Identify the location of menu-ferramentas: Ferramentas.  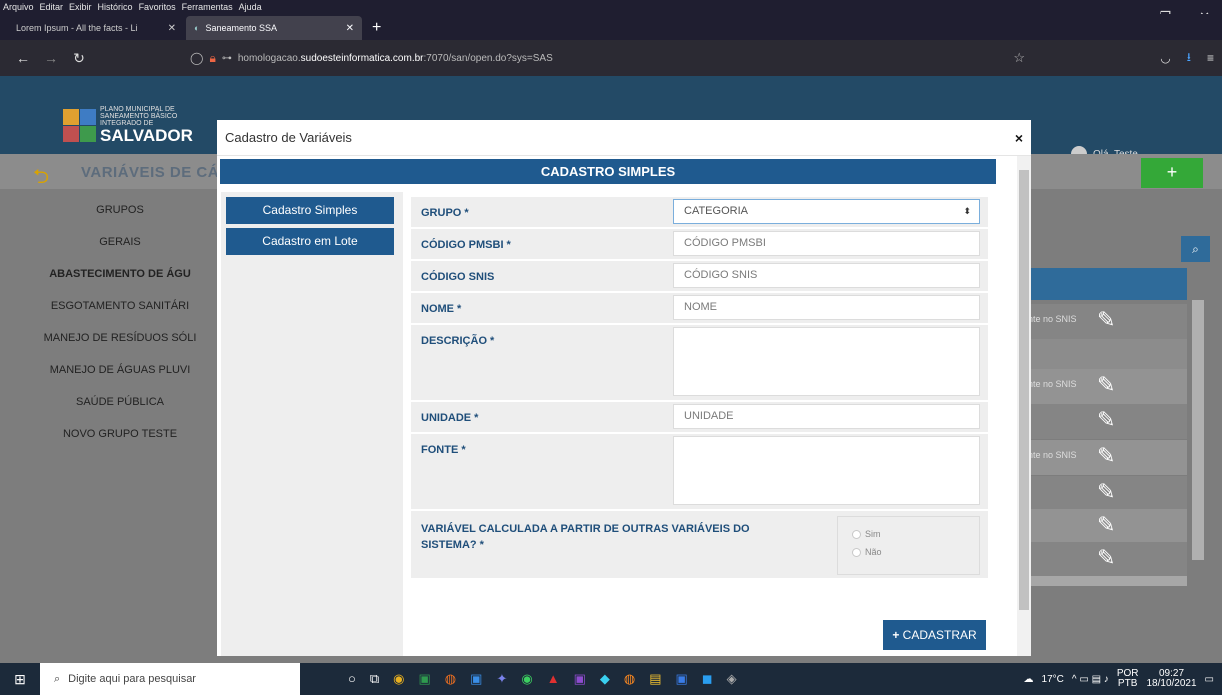
(207, 7).